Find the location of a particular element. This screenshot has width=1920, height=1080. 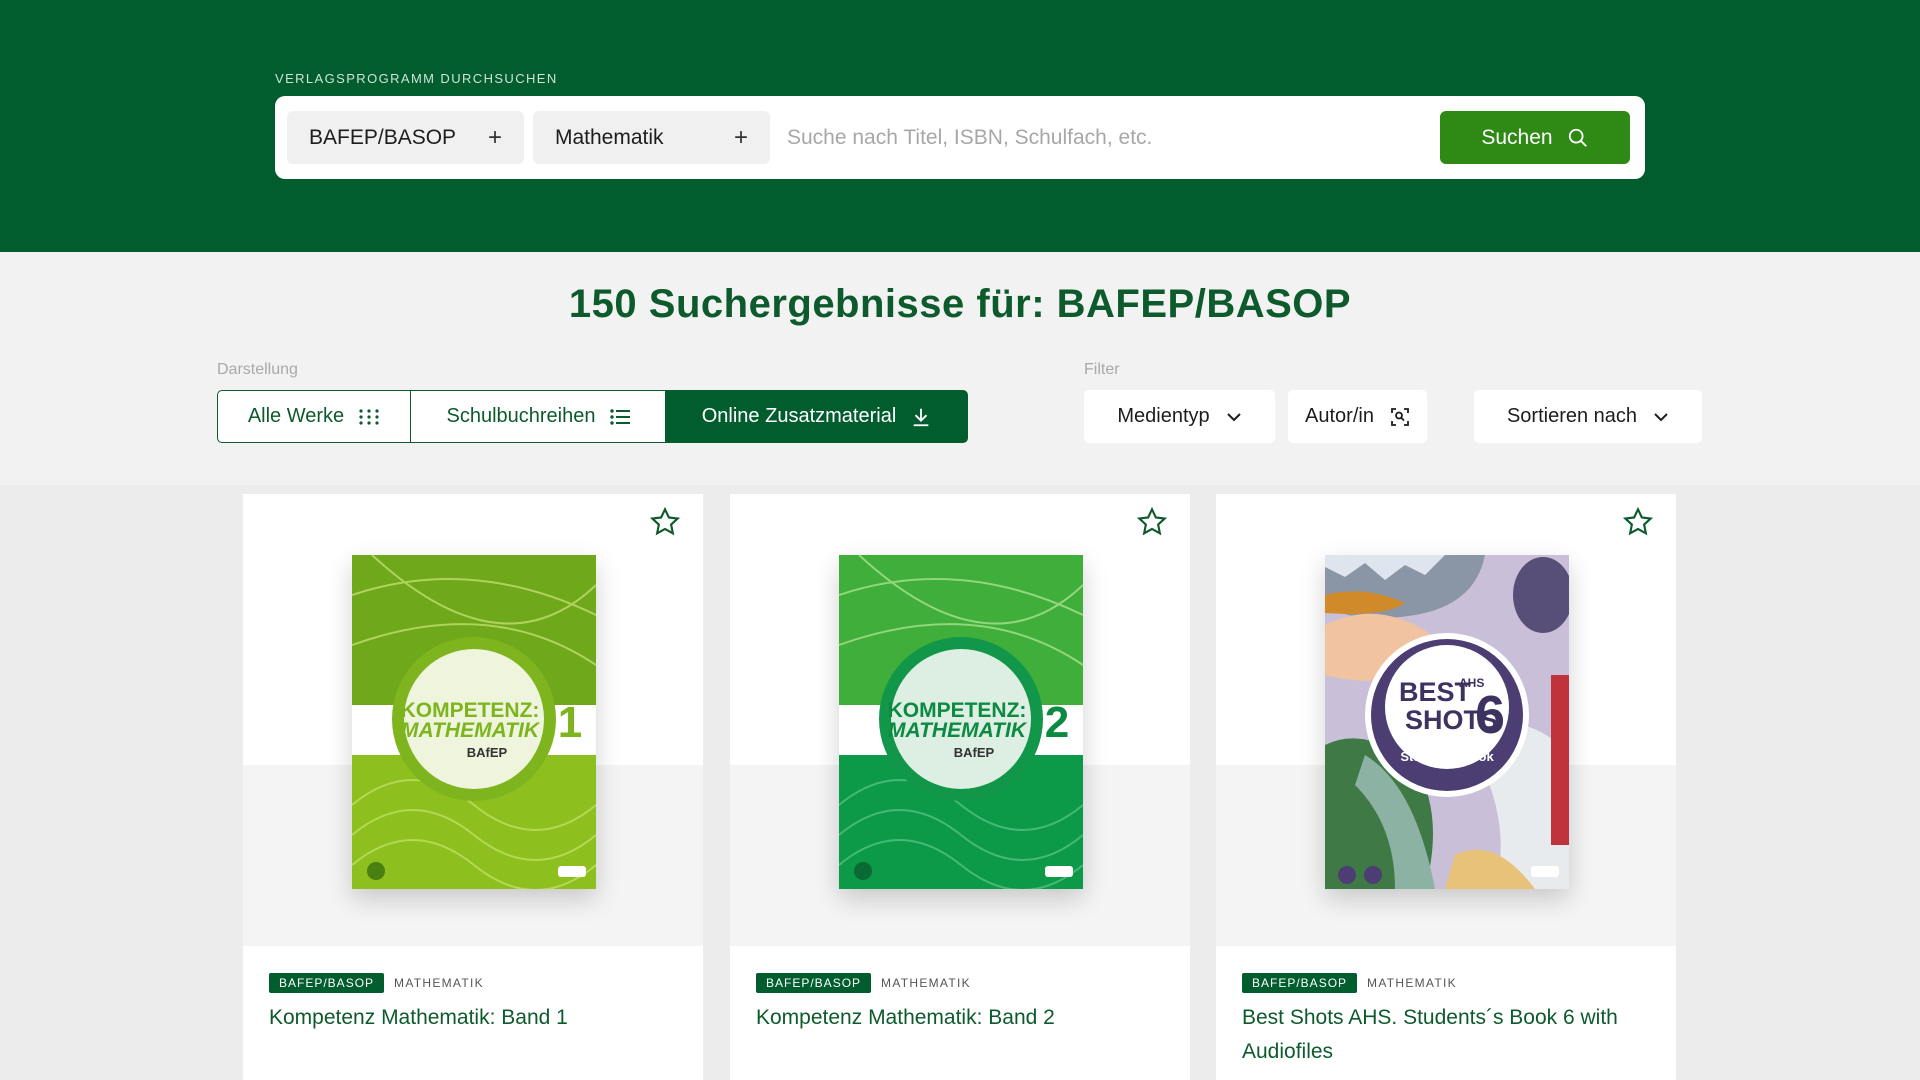

card-image-area: KOMPETENZ: MATHEMATIK BAfEP 2 is located at coordinates (960, 720).